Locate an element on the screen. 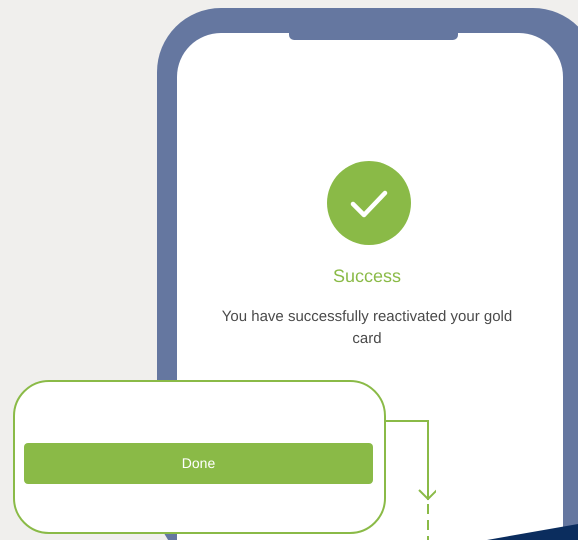 This screenshot has width=578, height=540. success-message: You have successfully reactivated your gold card is located at coordinates (367, 328).